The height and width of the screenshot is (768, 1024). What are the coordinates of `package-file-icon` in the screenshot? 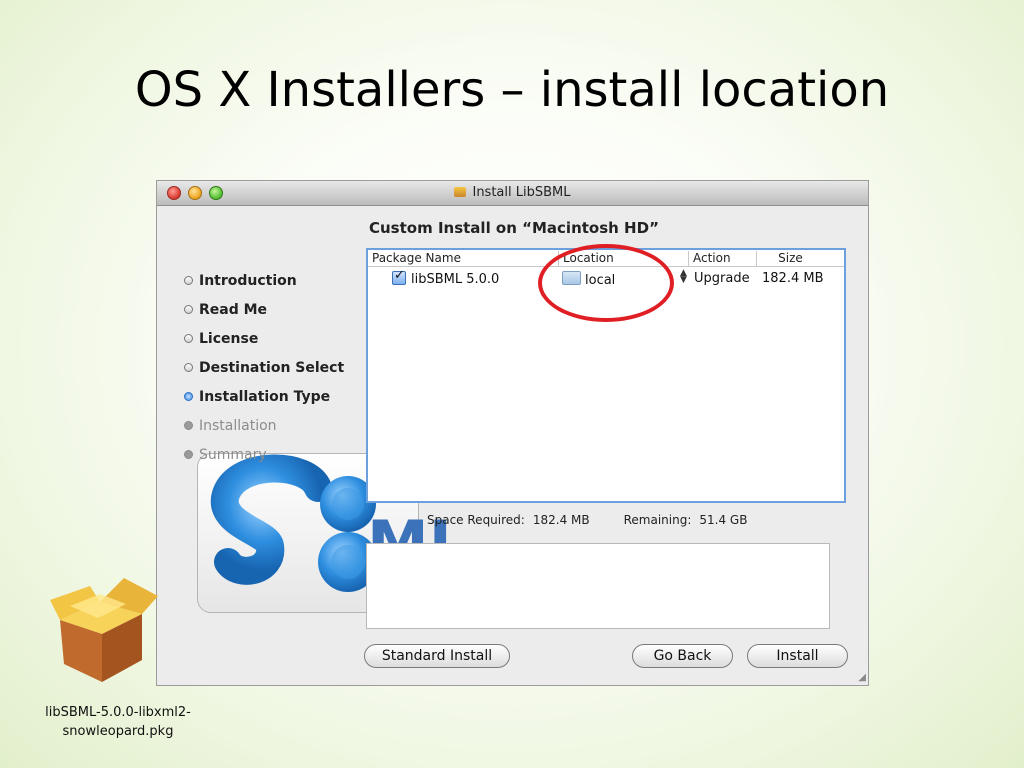 It's located at (105, 631).